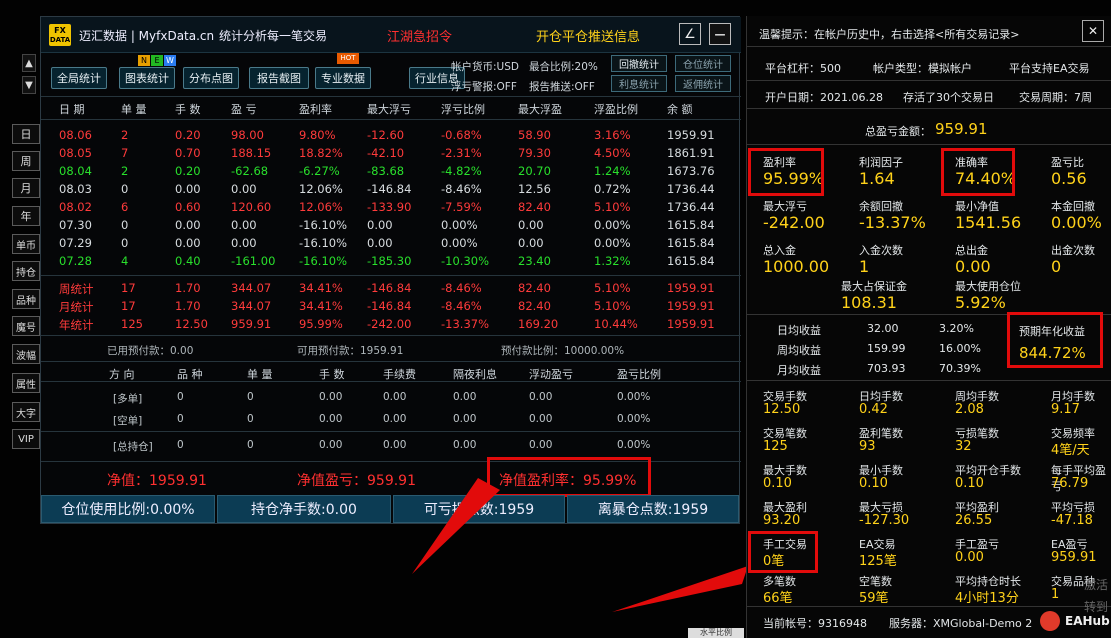 The height and width of the screenshot is (638, 1111). Describe the element at coordinates (782, 520) in the screenshot. I see `stat2-value-12: 93.20` at that location.